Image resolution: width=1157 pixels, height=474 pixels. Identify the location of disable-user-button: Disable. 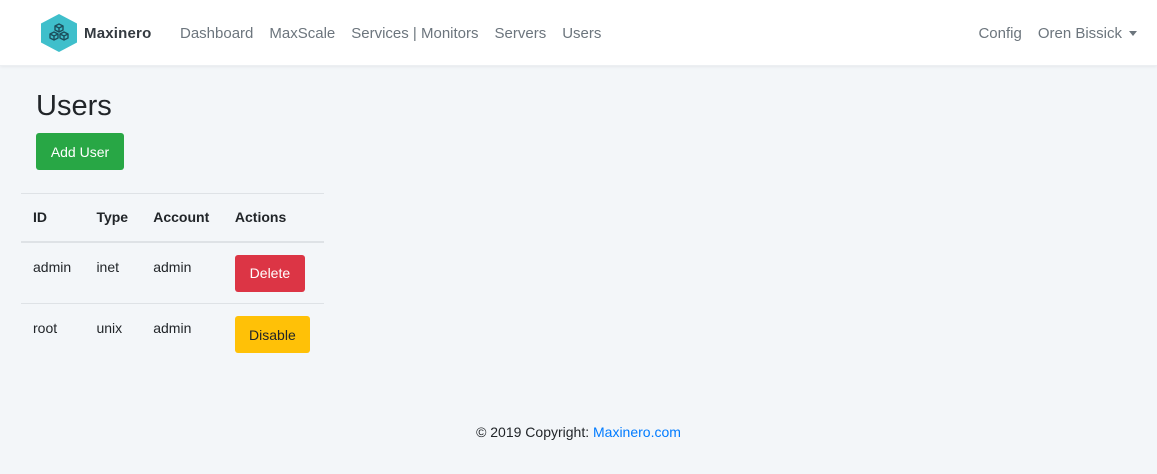
(272, 334).